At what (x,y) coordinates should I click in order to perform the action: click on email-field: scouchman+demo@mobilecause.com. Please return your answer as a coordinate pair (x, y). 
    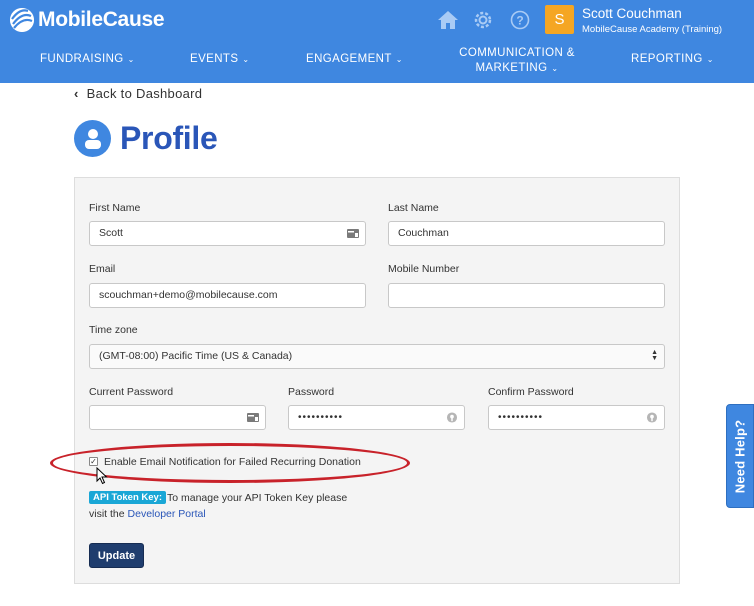
    Looking at the image, I should click on (227, 295).